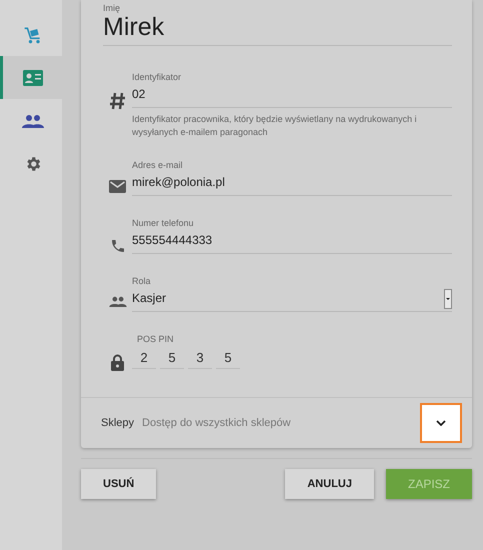 The width and height of the screenshot is (483, 550). What do you see at coordinates (277, 24) in the screenshot?
I see `name-field: Imię Mirek` at bounding box center [277, 24].